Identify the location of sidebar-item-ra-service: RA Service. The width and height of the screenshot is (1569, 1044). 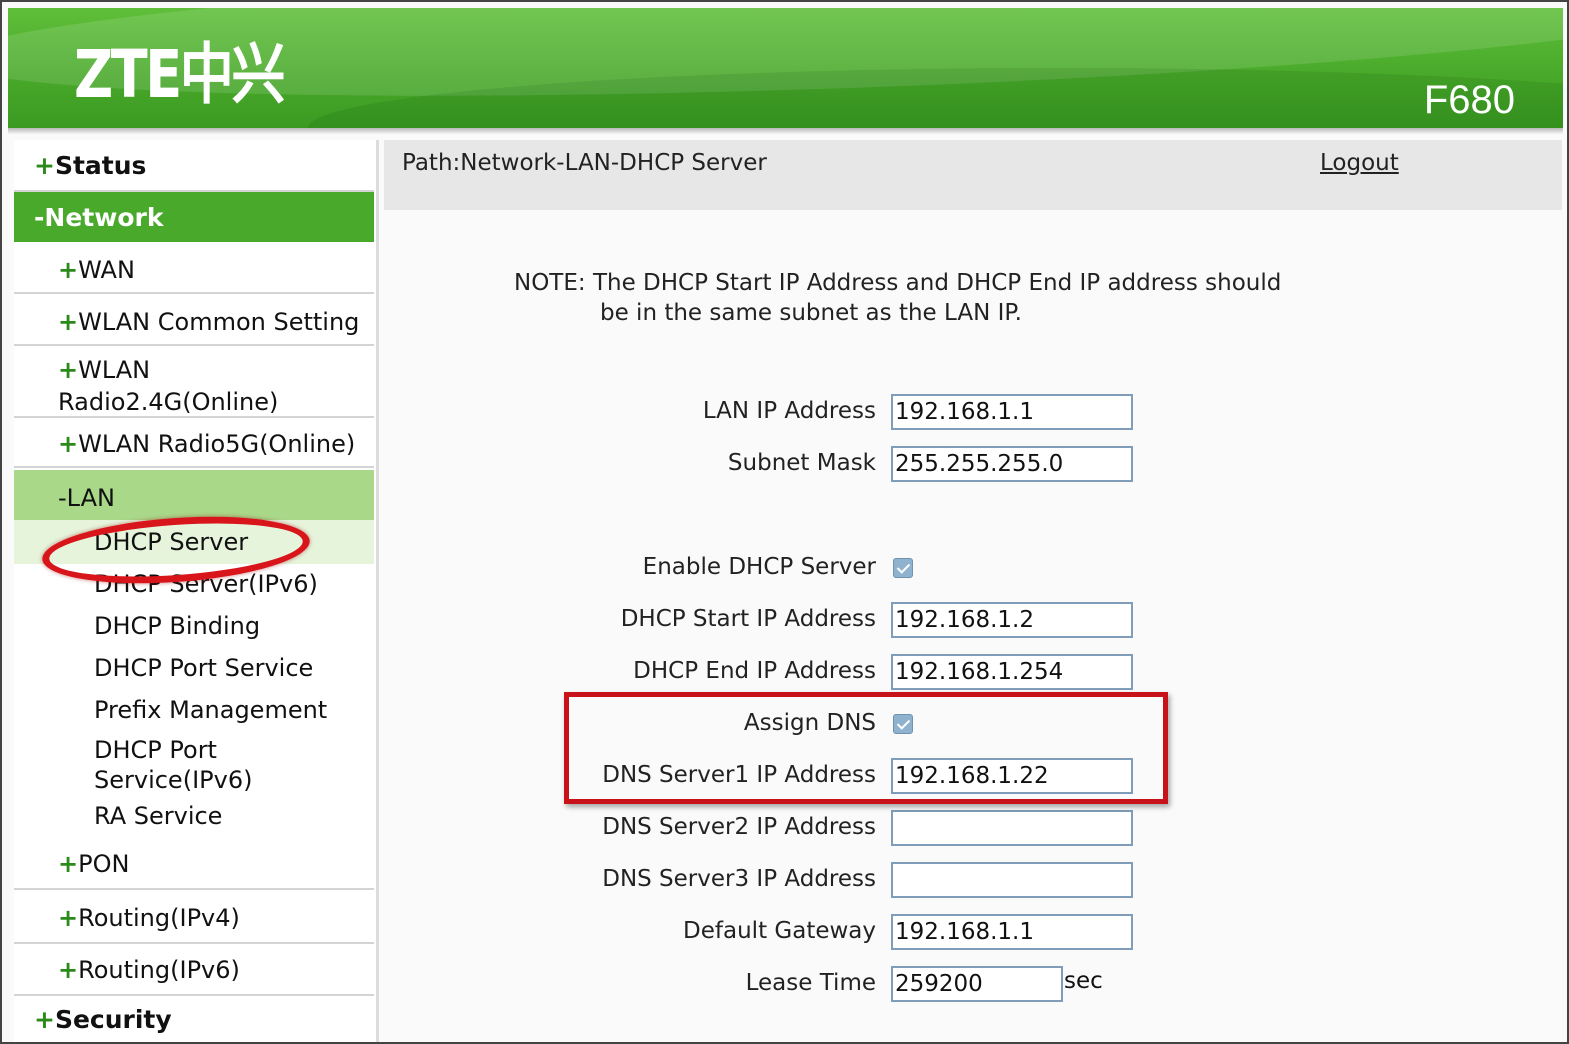
(194, 818).